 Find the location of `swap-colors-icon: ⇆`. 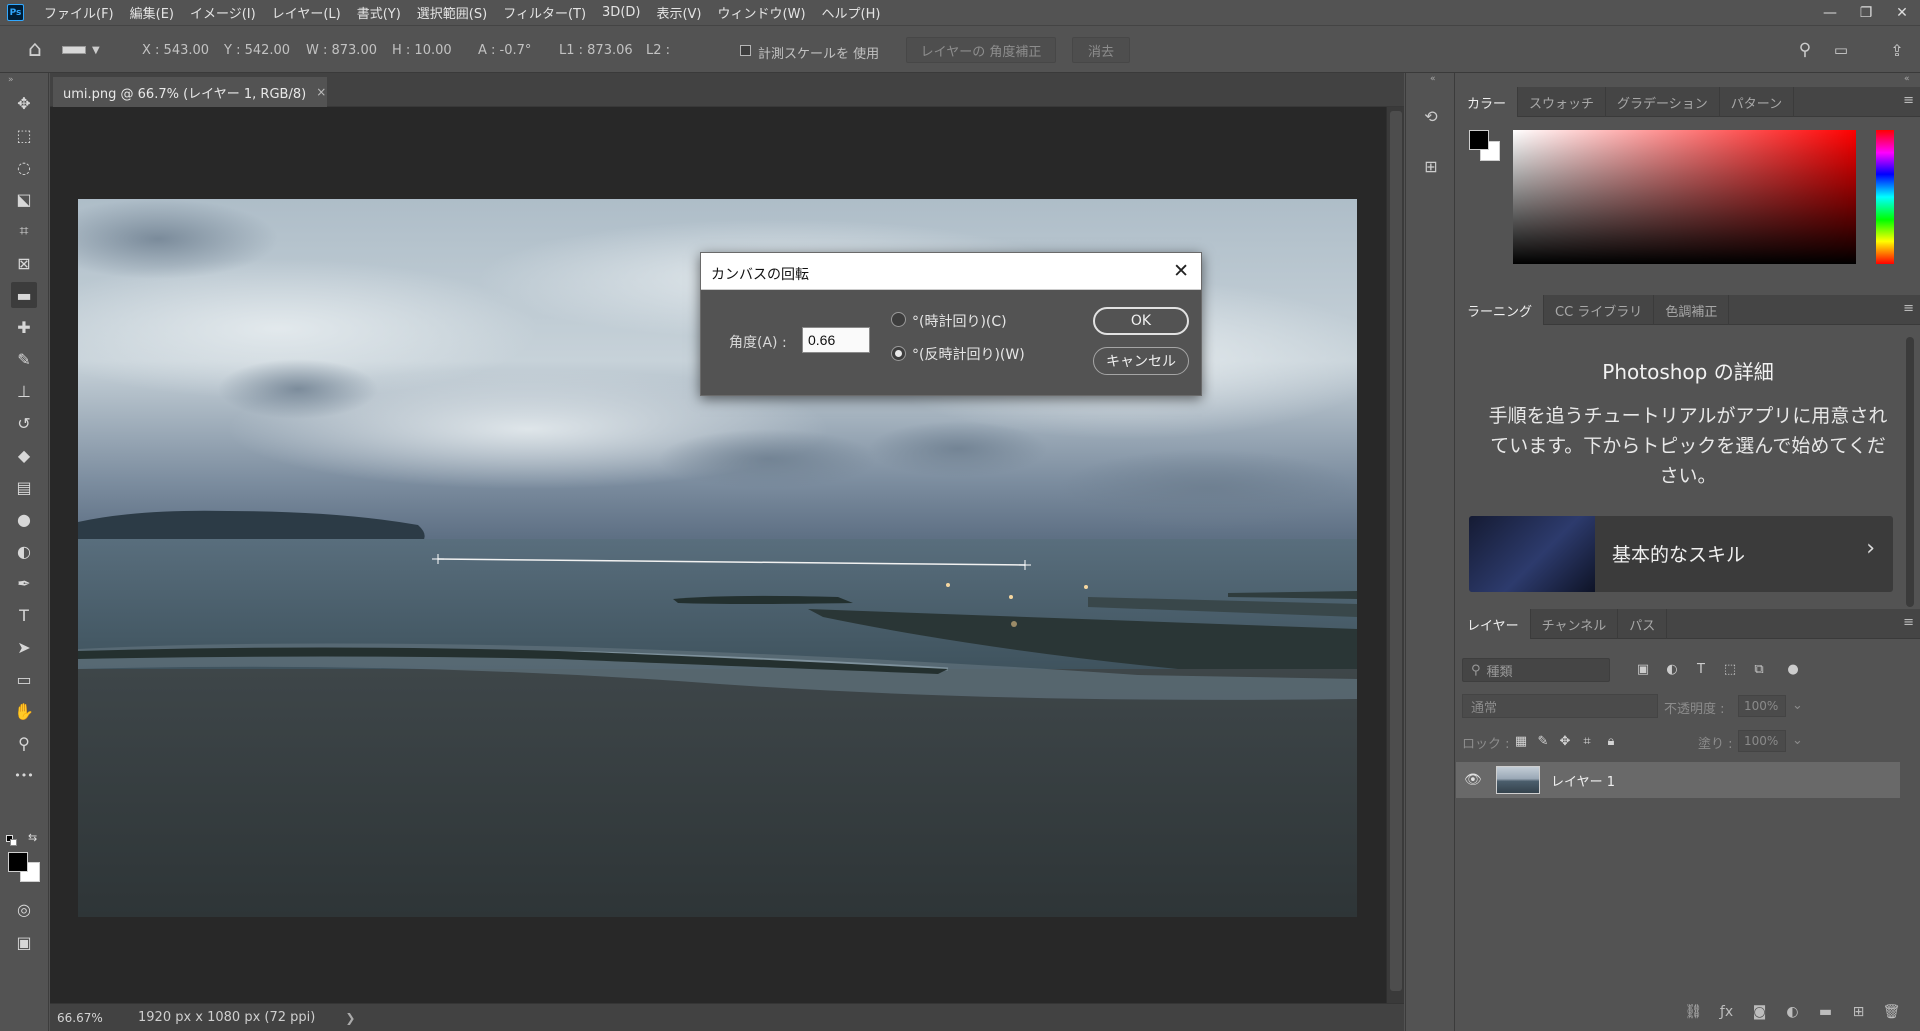

swap-colors-icon: ⇆ is located at coordinates (32, 837).